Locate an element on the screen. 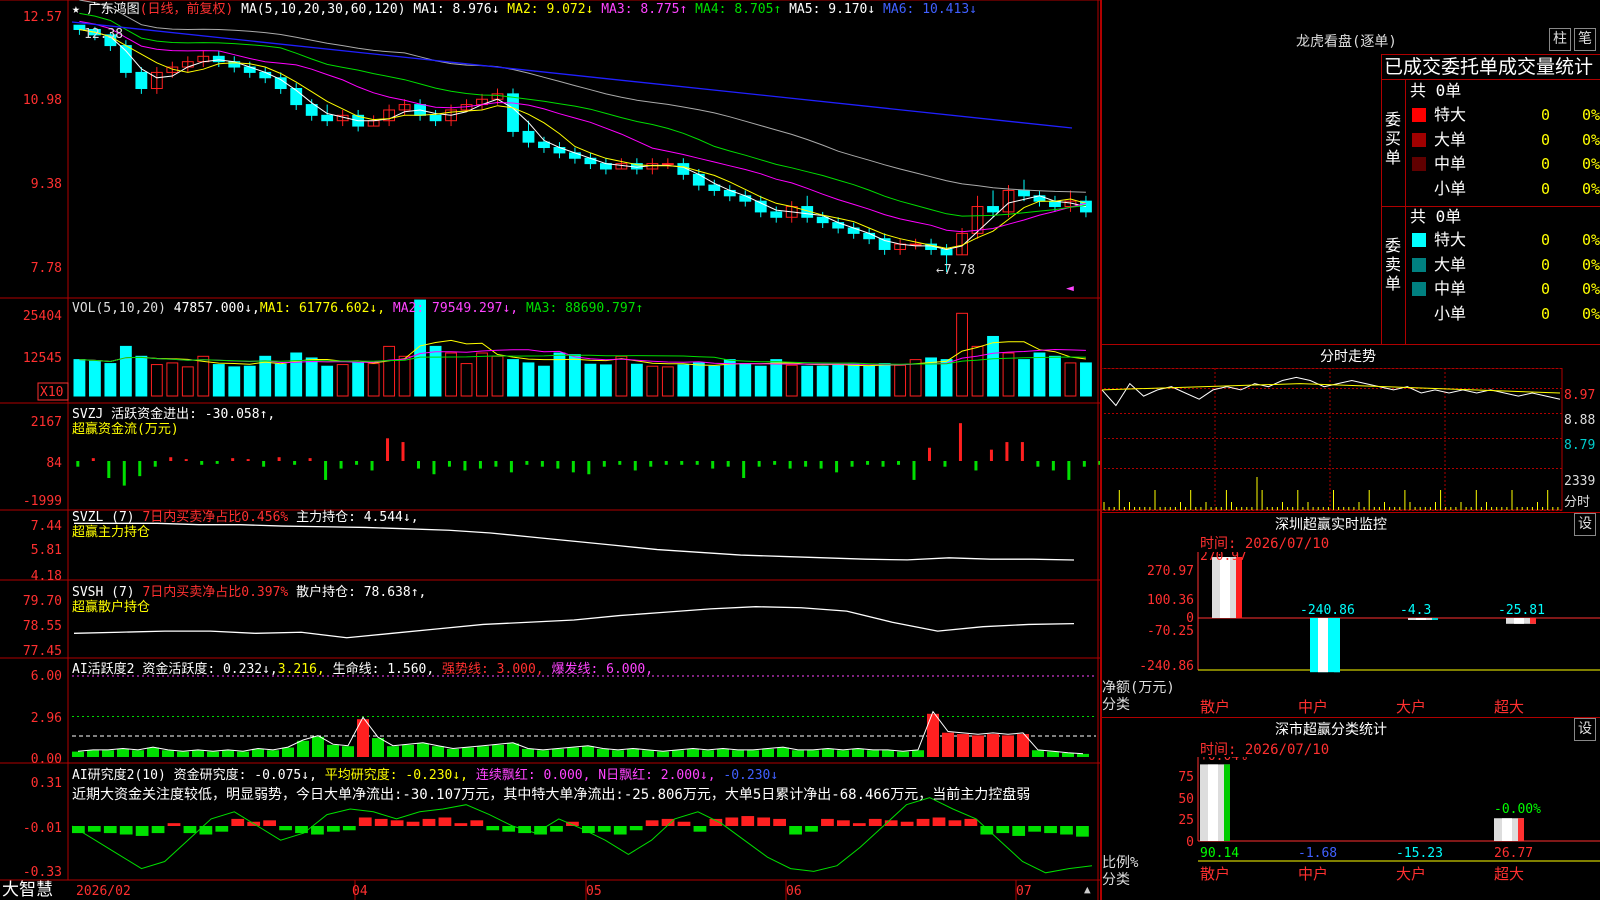 The width and height of the screenshot is (1600, 900). air-tick: -0.01 is located at coordinates (42, 828).